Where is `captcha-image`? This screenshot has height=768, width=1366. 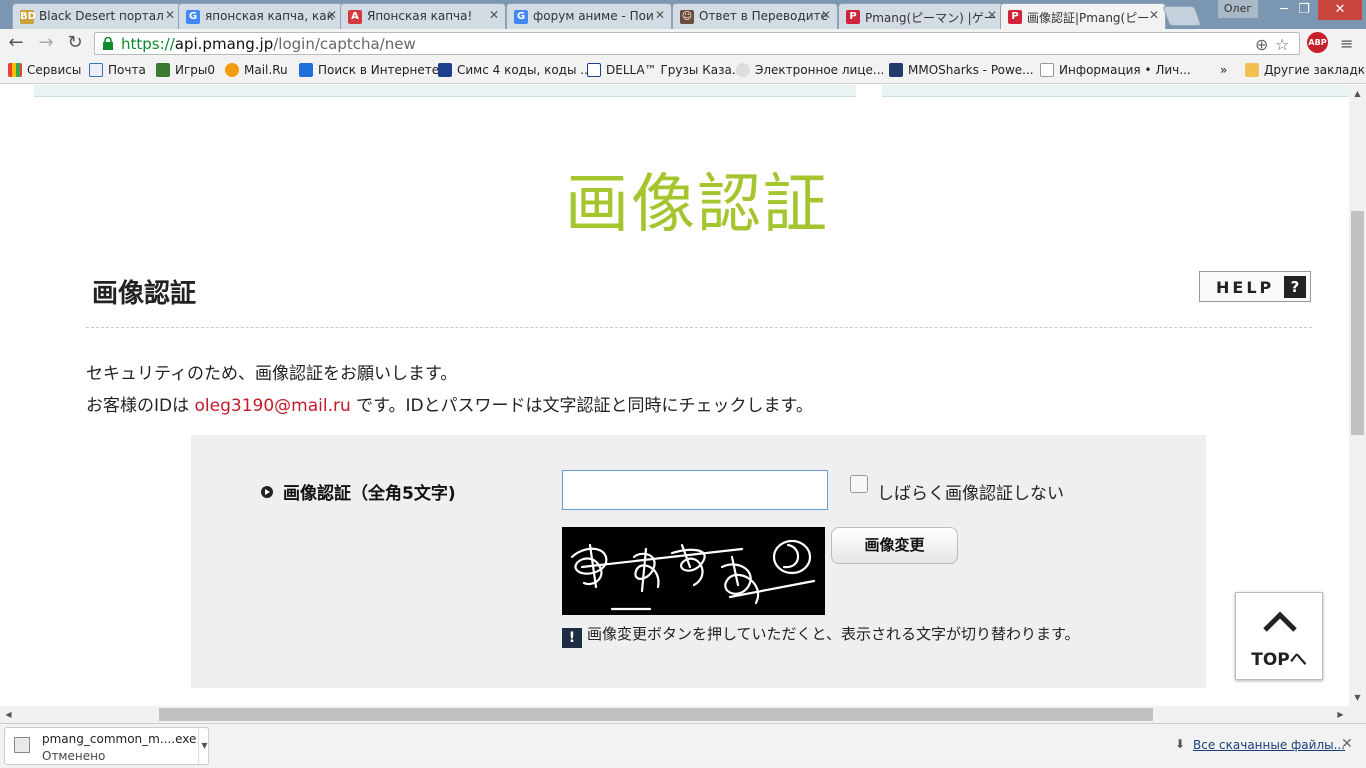
captcha-image is located at coordinates (693, 571).